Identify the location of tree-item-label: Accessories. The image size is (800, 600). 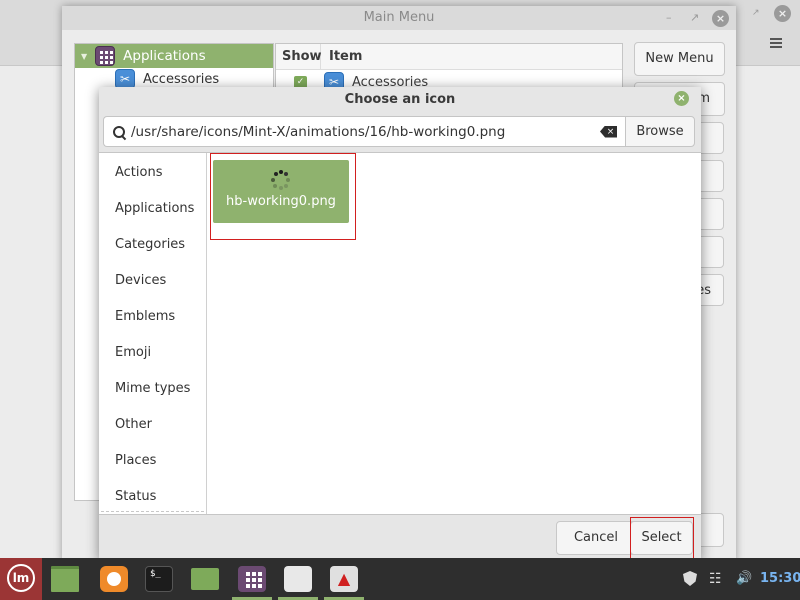
(181, 79).